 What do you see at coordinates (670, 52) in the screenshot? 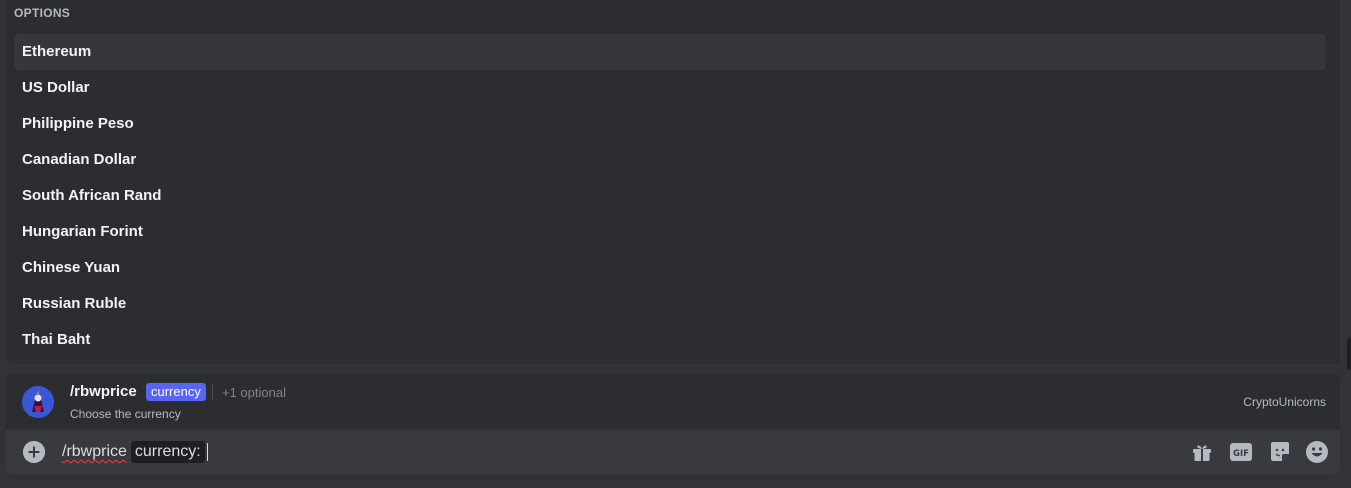
I see `option-item-ethereum: Ethereum` at bounding box center [670, 52].